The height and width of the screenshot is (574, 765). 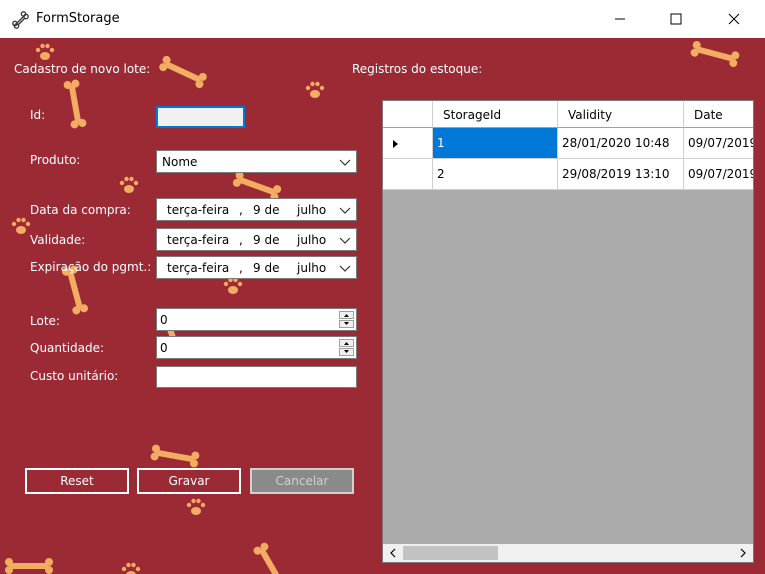 I want to click on column-header-label: StorageId, so click(x=472, y=115).